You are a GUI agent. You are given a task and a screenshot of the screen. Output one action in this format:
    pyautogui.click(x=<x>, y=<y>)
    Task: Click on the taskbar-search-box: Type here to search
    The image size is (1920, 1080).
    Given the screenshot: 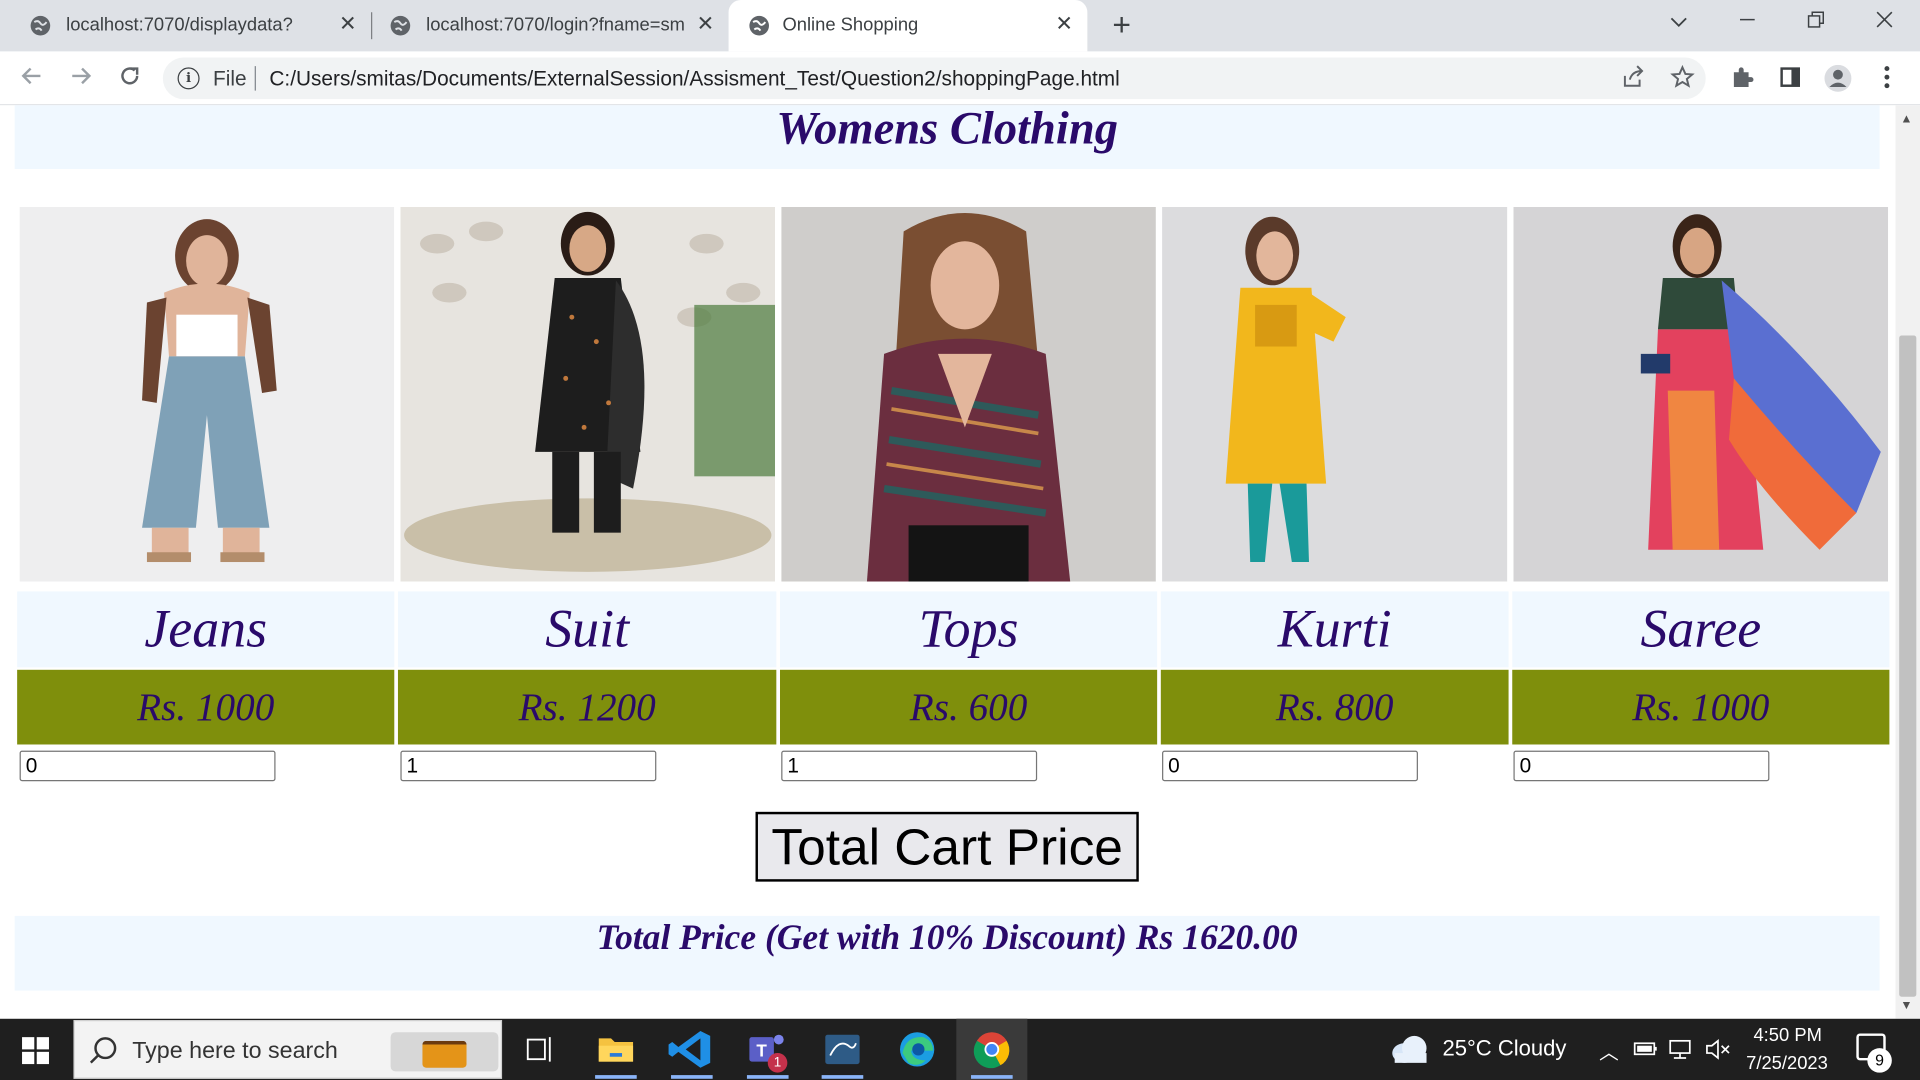 What is the action you would take?
    pyautogui.click(x=288, y=1049)
    